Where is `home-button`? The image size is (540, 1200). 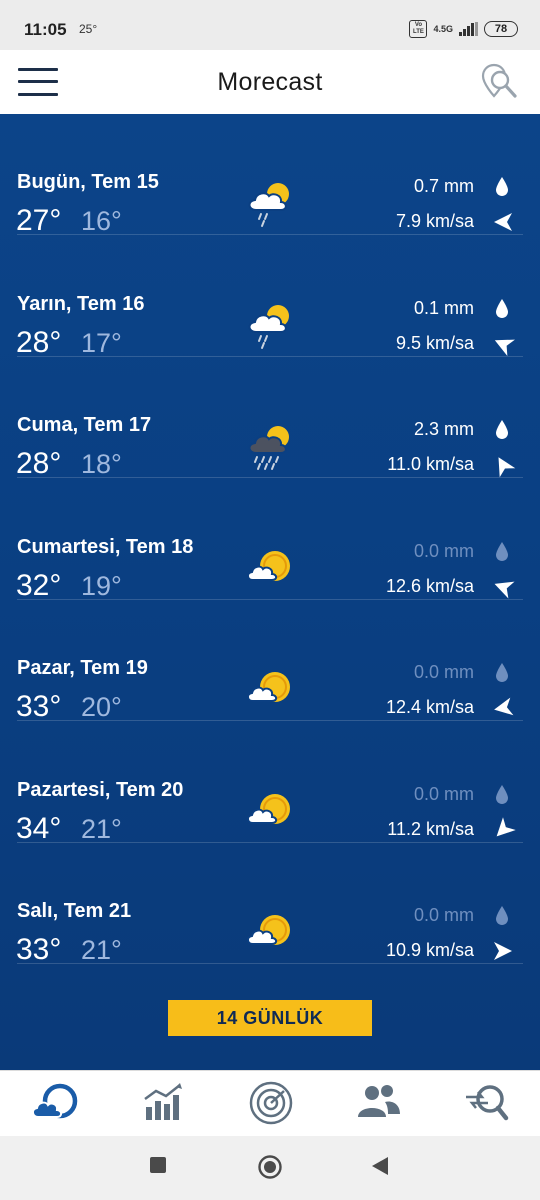
home-button is located at coordinates (270, 1169).